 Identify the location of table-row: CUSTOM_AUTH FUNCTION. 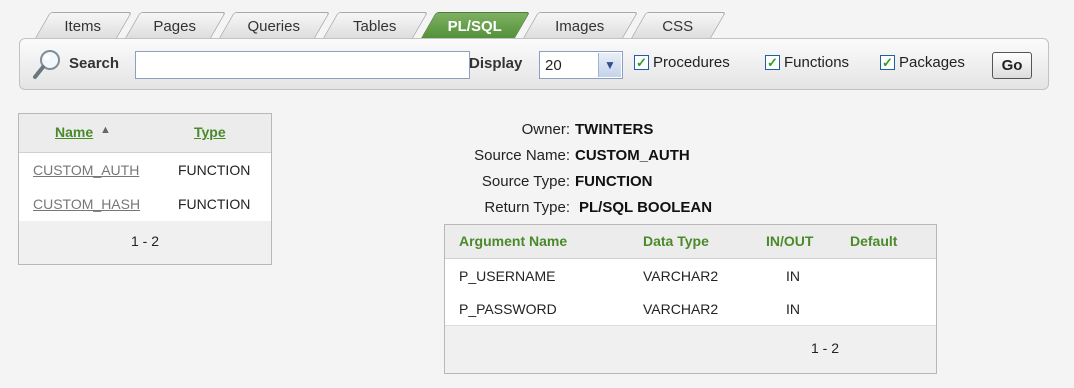
(145, 170).